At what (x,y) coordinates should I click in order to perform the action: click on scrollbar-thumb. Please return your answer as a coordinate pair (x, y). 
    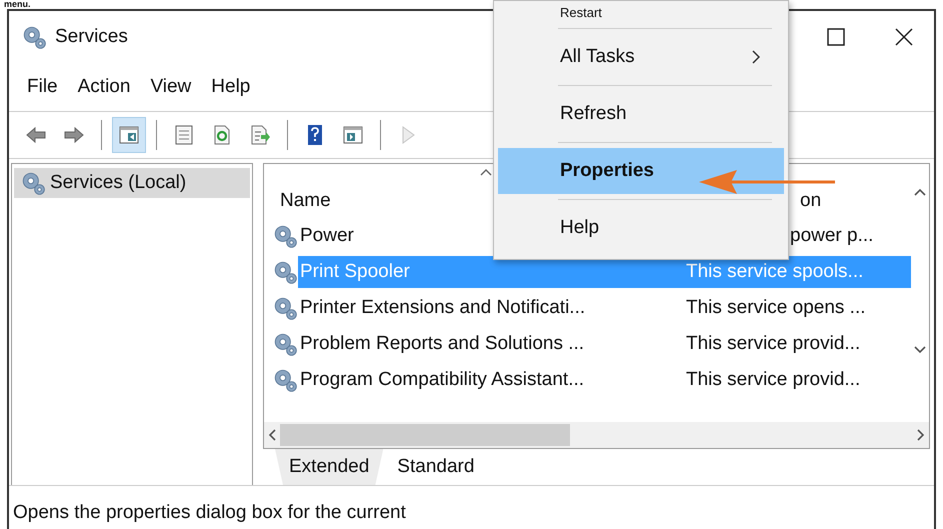
    Looking at the image, I should click on (425, 435).